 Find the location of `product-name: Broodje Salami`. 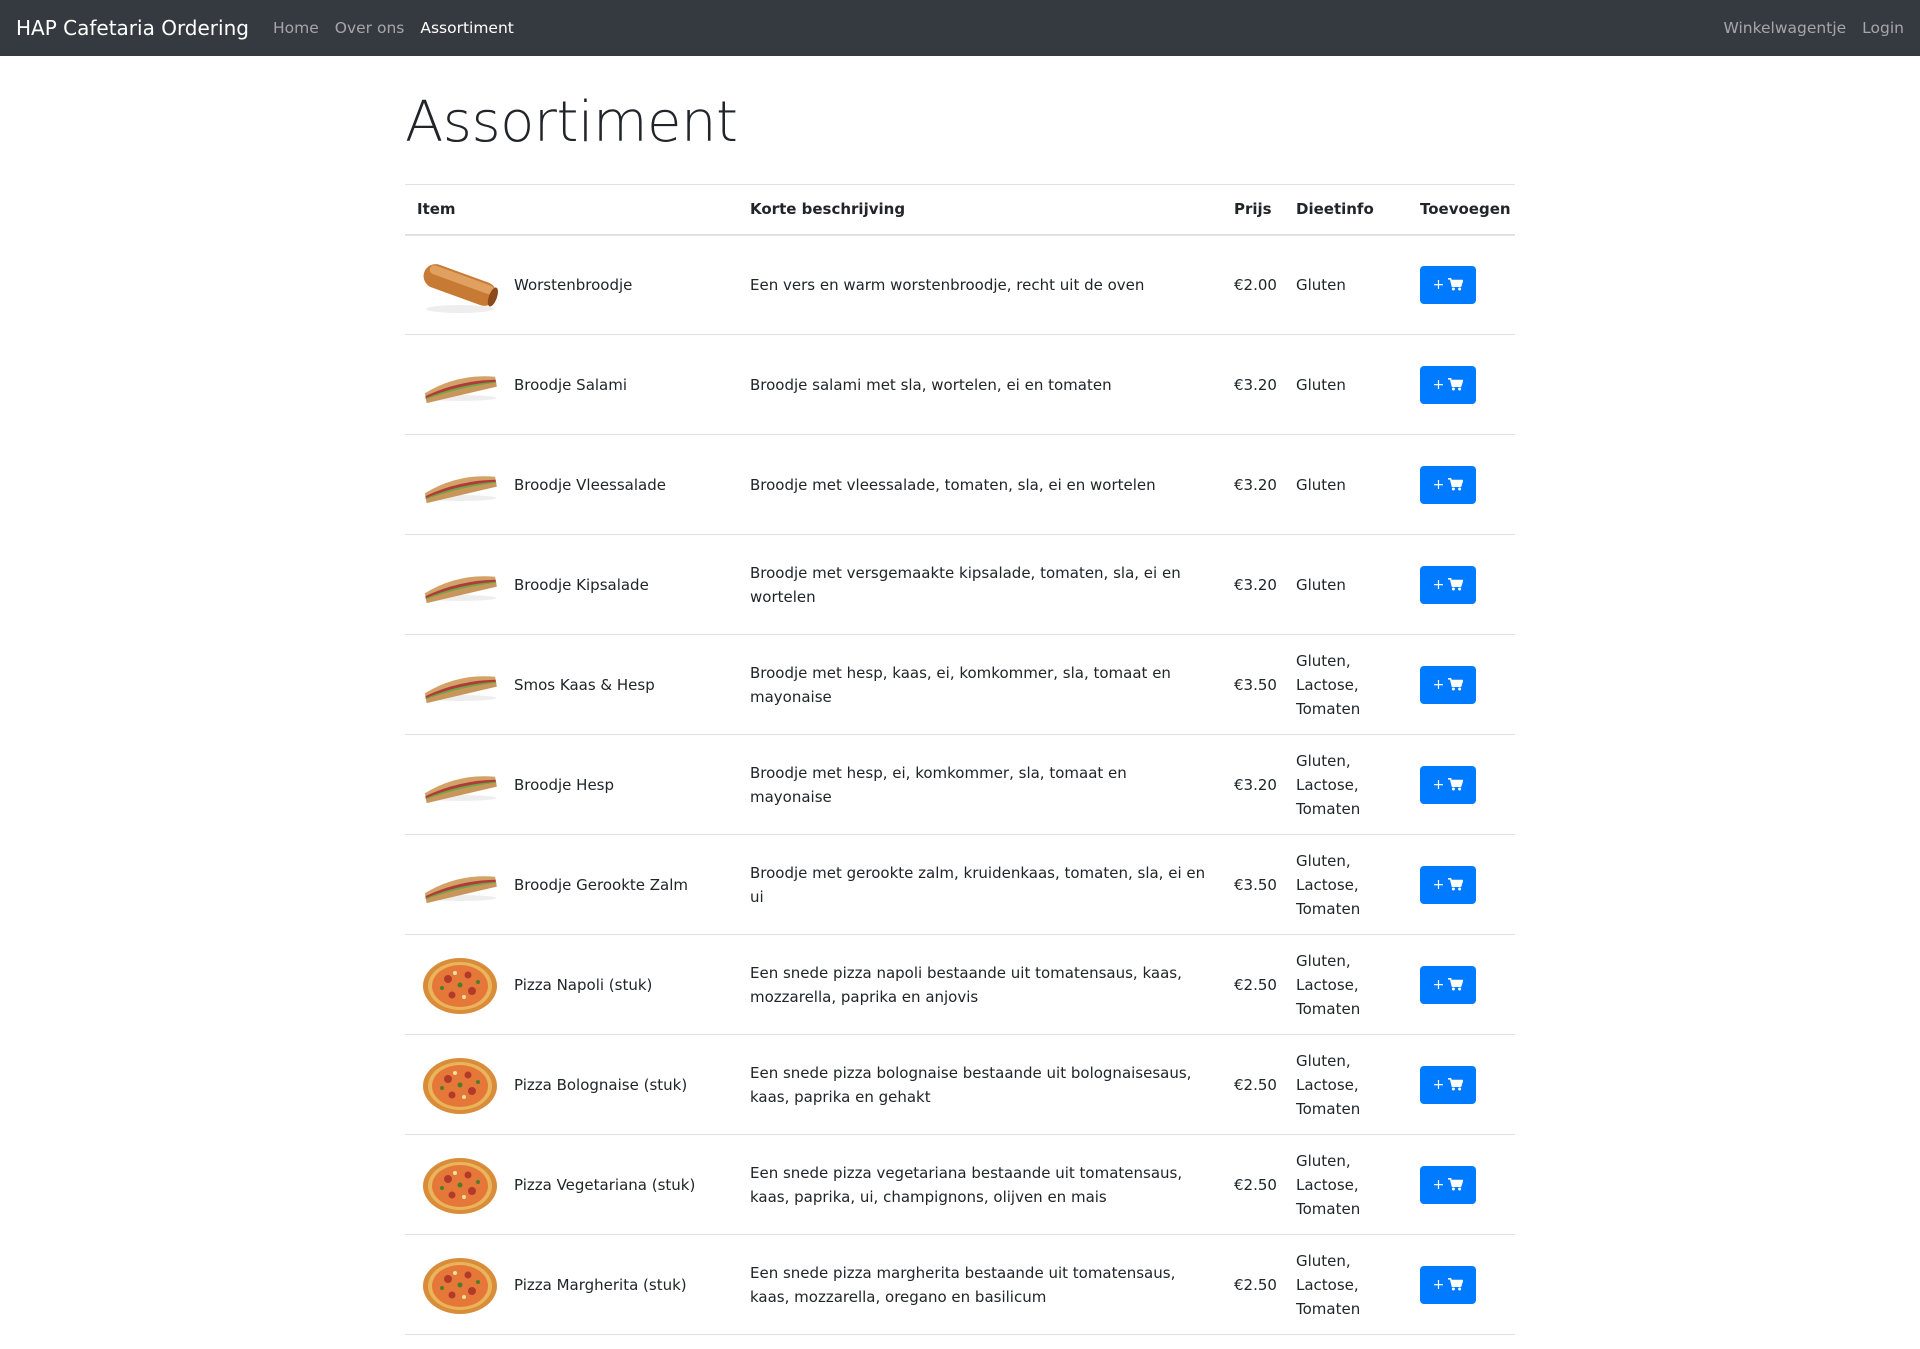

product-name: Broodje Salami is located at coordinates (571, 384).